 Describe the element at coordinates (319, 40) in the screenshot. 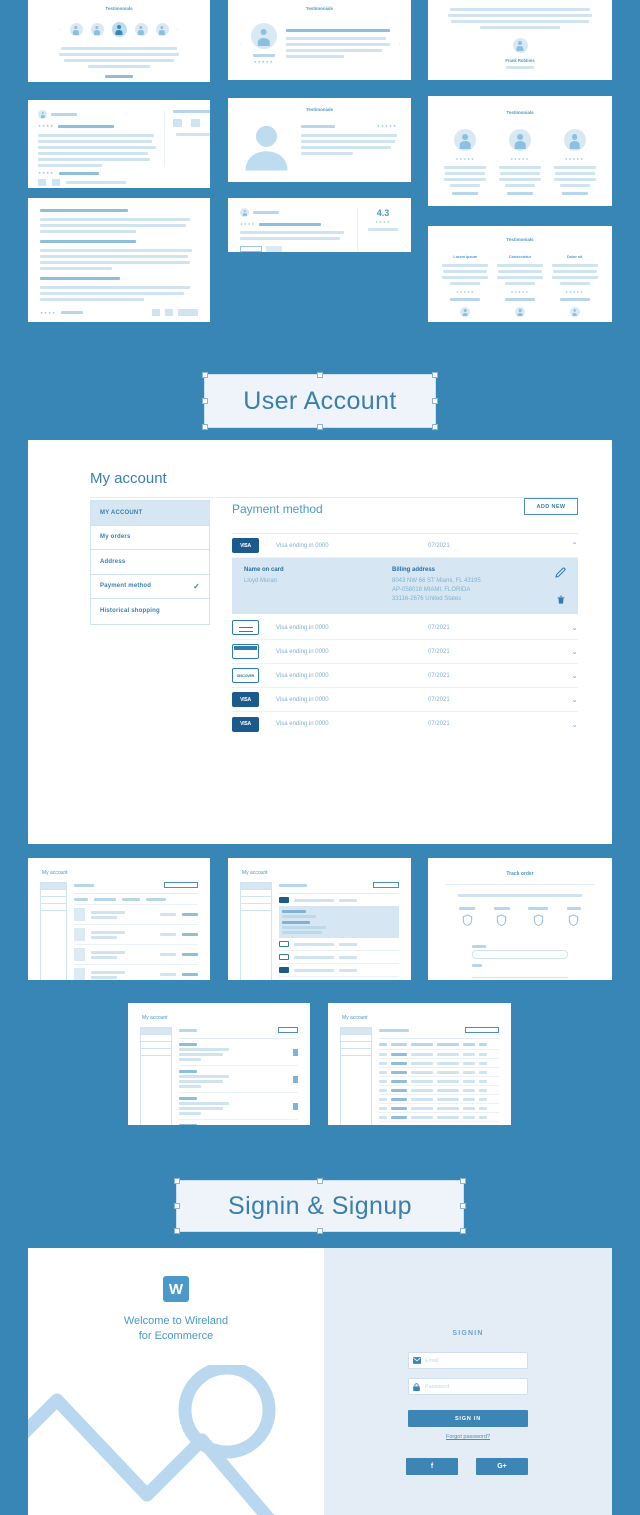

I see `testimonial-card-single-quote: Testimonials ‹ ★★★★★ ›` at that location.